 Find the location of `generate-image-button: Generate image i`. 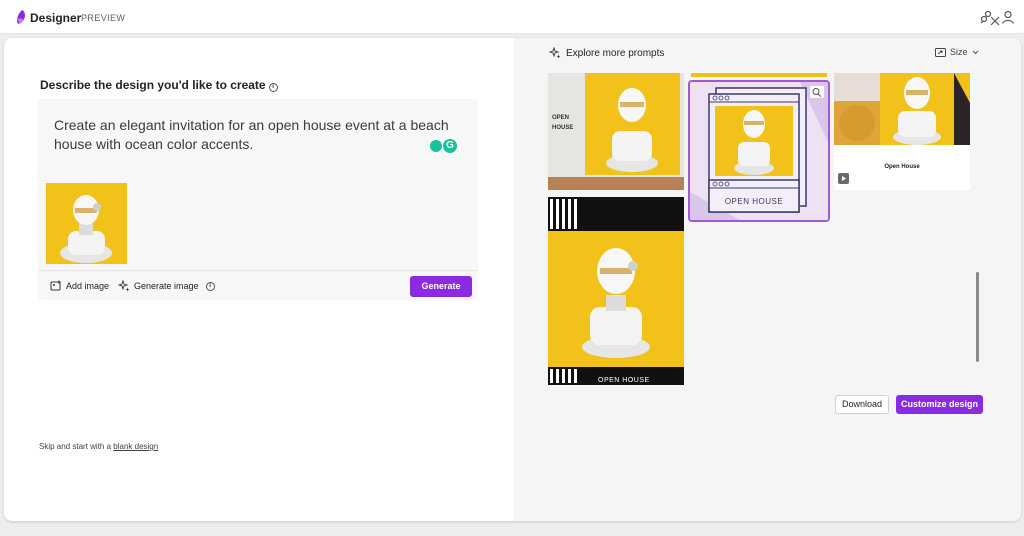

generate-image-button: Generate image i is located at coordinates (166, 286).